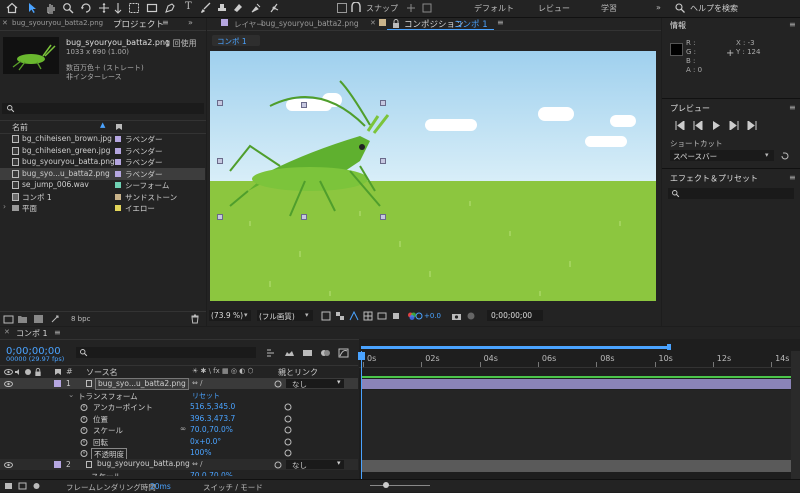 Image resolution: width=800 pixels, height=493 pixels. I want to click on property-value: 0x+0.0°, so click(205, 441).